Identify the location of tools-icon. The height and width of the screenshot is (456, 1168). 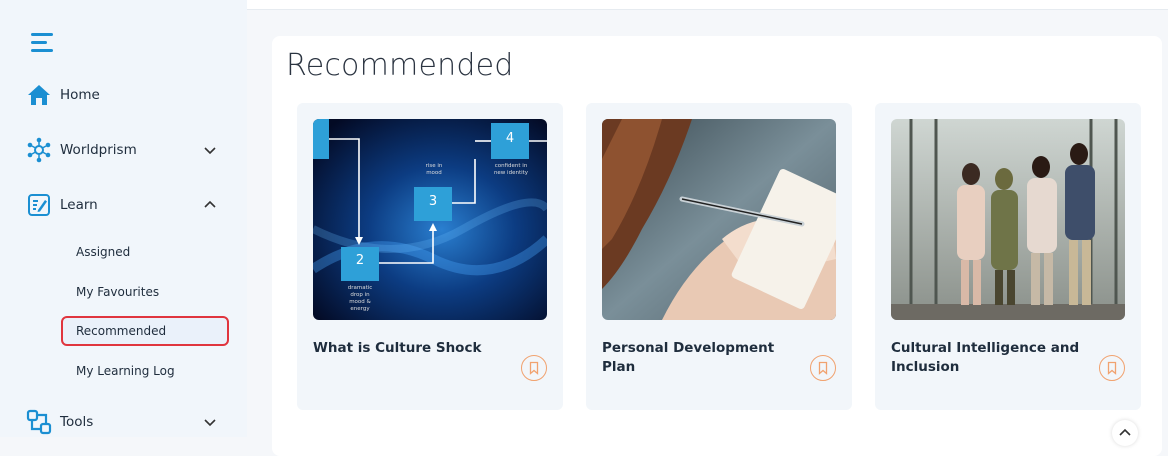
(39, 422).